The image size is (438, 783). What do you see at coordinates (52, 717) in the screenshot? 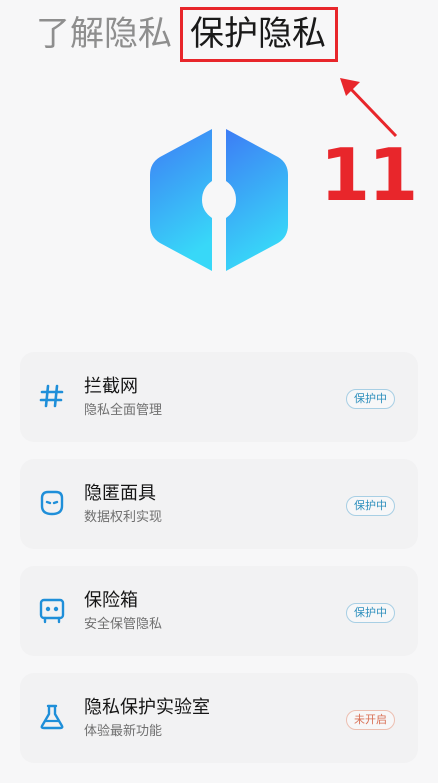
I see `flask-icon` at bounding box center [52, 717].